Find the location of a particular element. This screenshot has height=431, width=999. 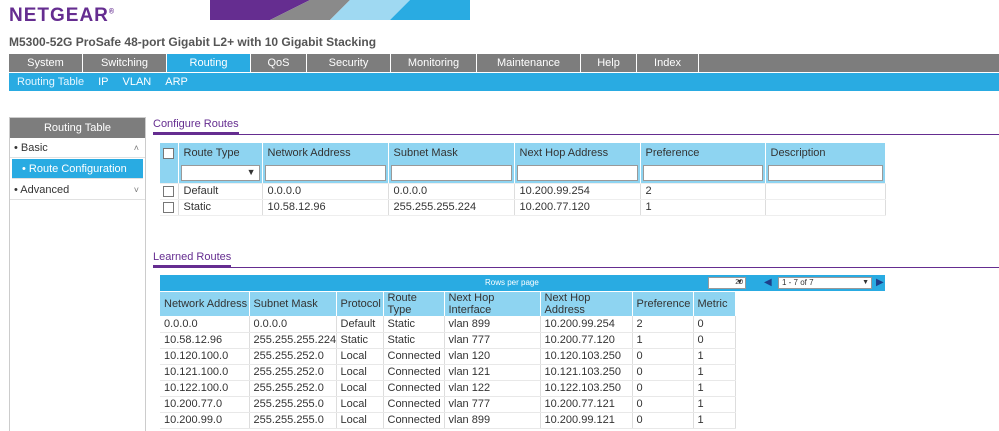

tab-help: Help is located at coordinates (609, 63).